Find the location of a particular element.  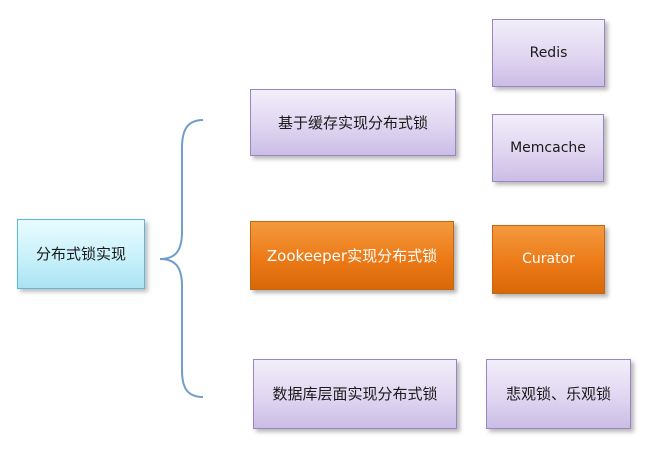

leaf-node-locks: 悲观锁、乐观锁 is located at coordinates (558, 394).